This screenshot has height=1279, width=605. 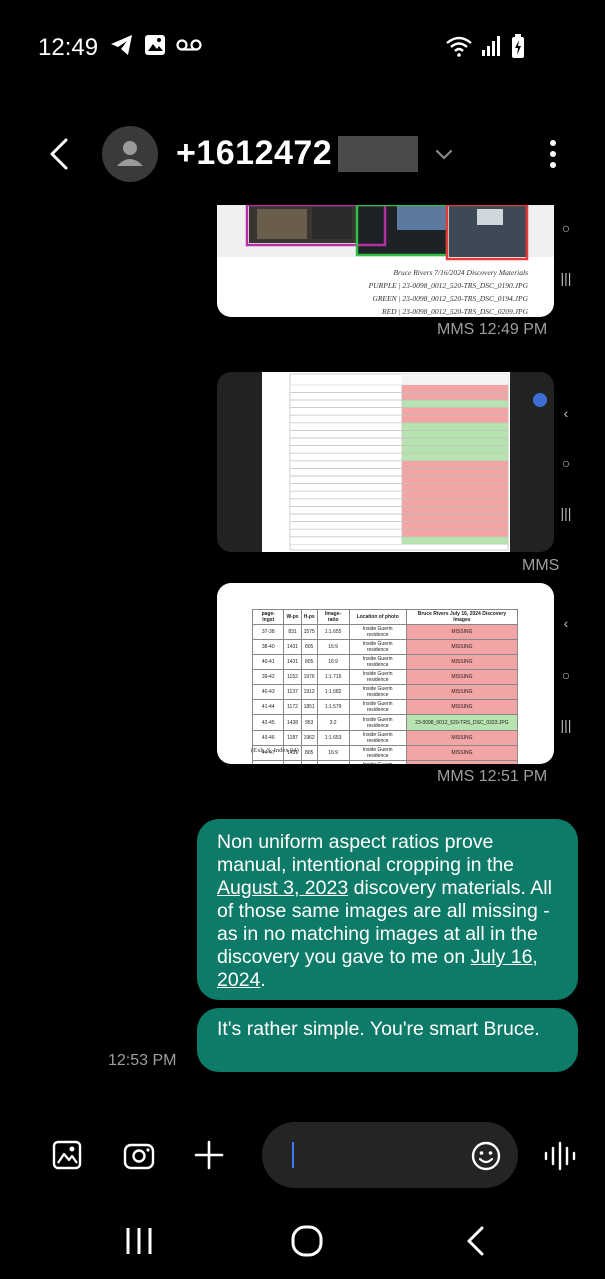 What do you see at coordinates (476, 1241) in the screenshot?
I see `back-nav-icon` at bounding box center [476, 1241].